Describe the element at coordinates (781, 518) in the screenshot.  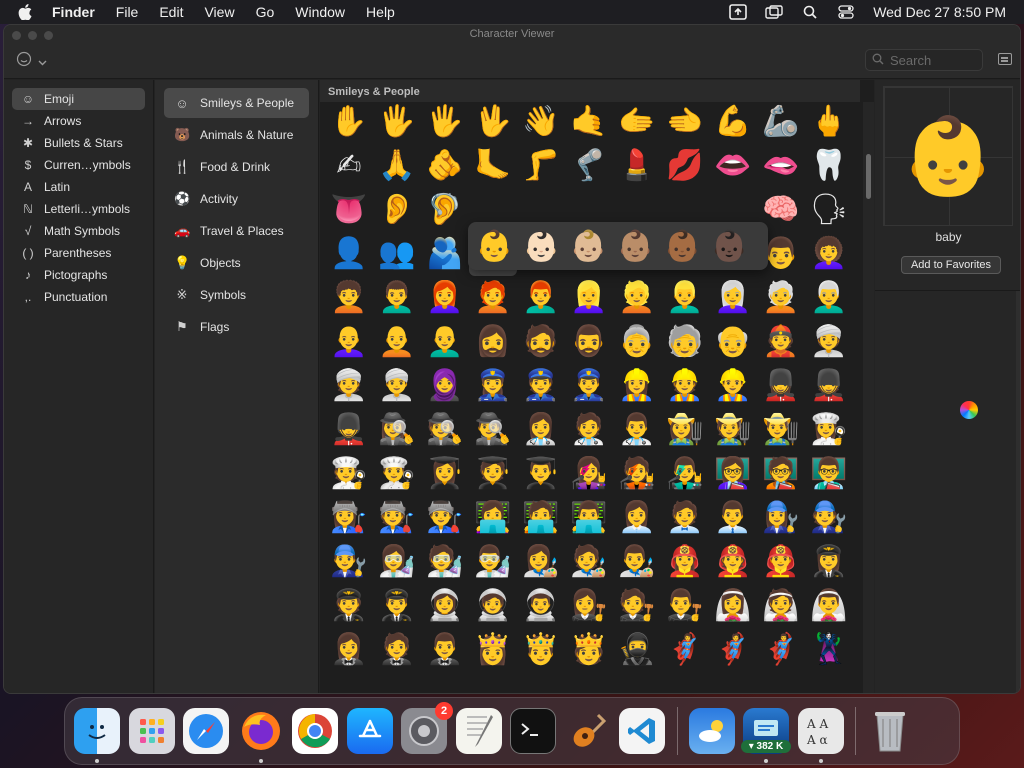
I see `emoji-cell: 👩‍🔧` at that location.